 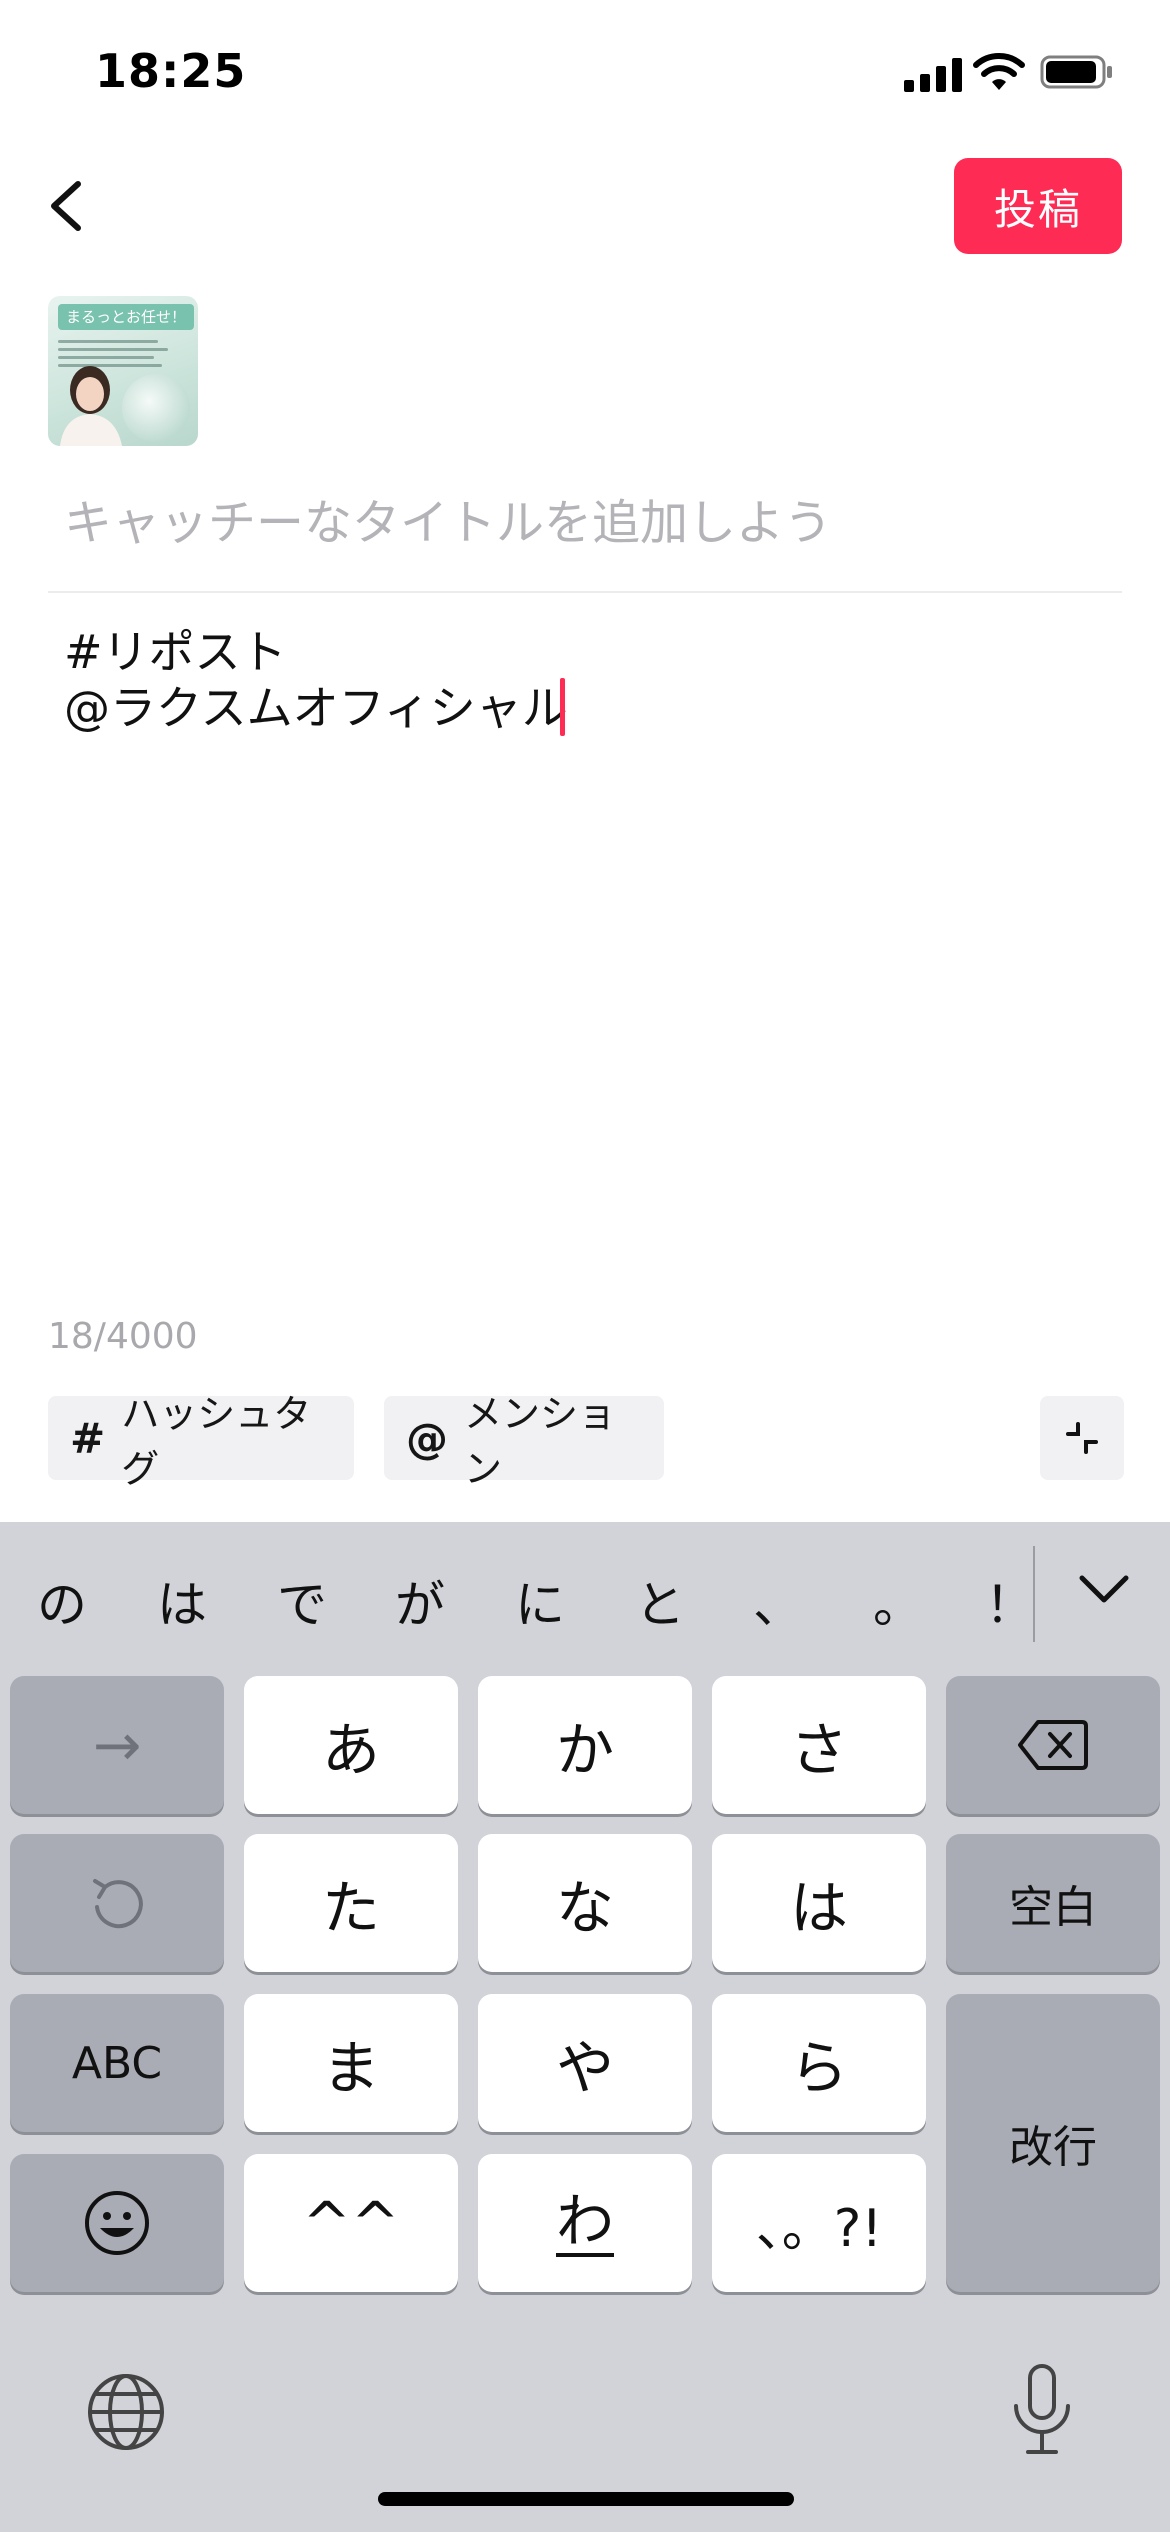 I want to click on punctuation-key: 、。?!, so click(x=819, y=2223).